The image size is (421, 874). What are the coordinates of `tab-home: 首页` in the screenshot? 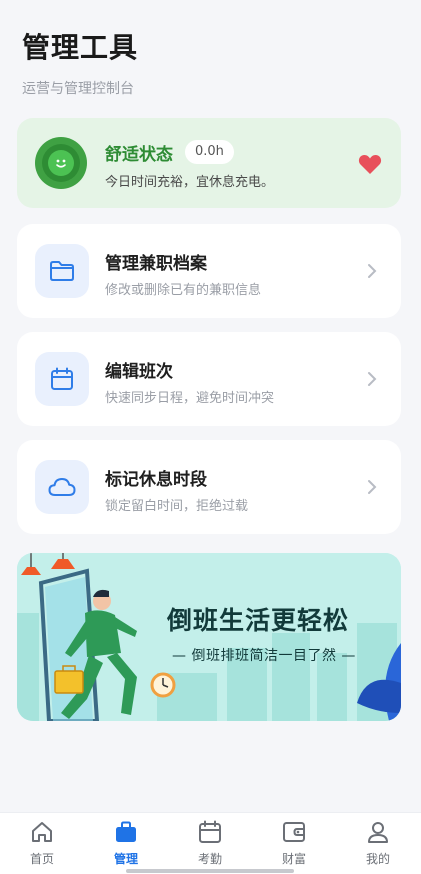 It's located at (42, 844).